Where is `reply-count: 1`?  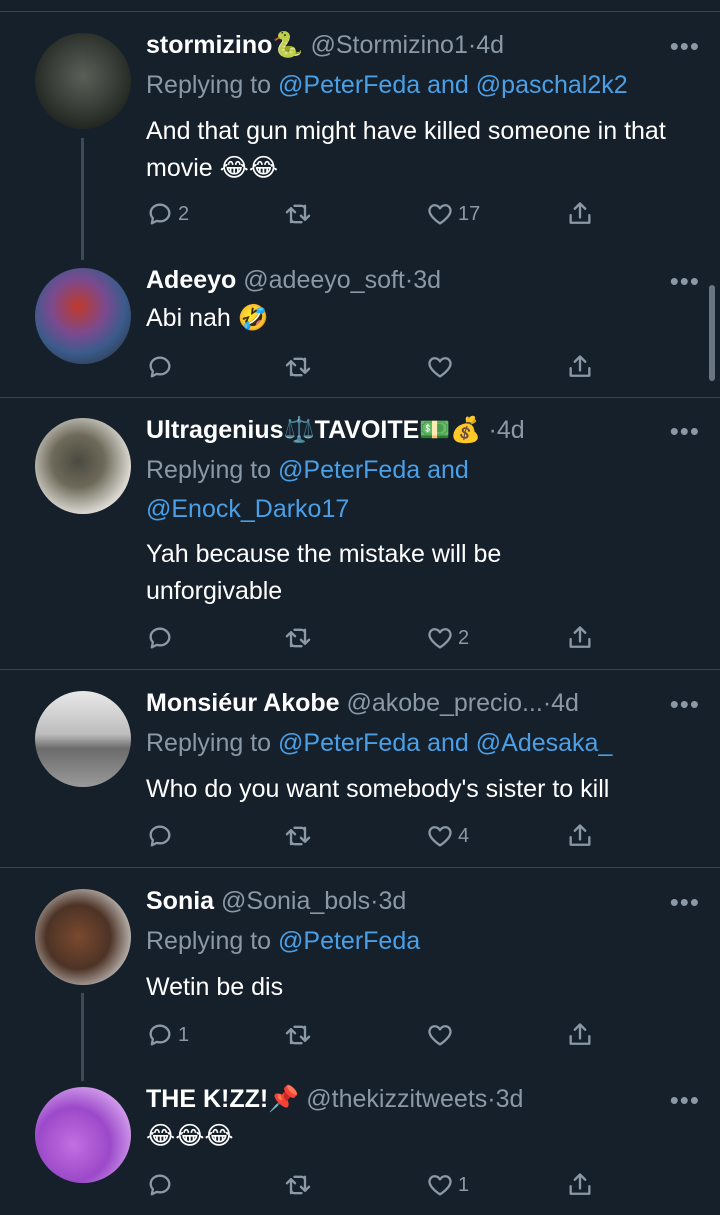 reply-count: 1 is located at coordinates (184, 1034).